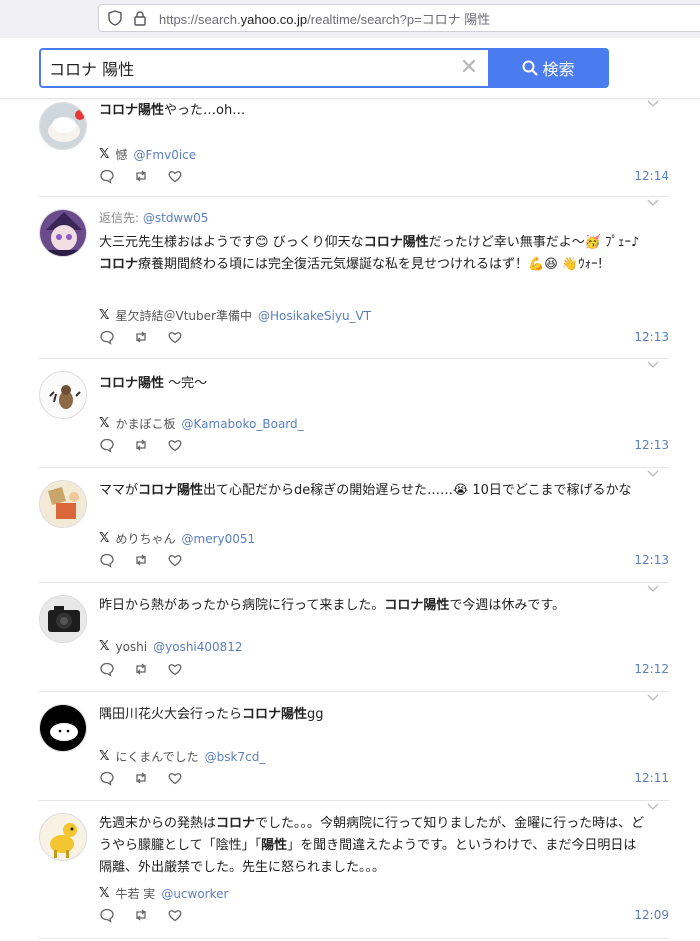  Describe the element at coordinates (558, 69) in the screenshot. I see `search-button-label: 検索` at that location.